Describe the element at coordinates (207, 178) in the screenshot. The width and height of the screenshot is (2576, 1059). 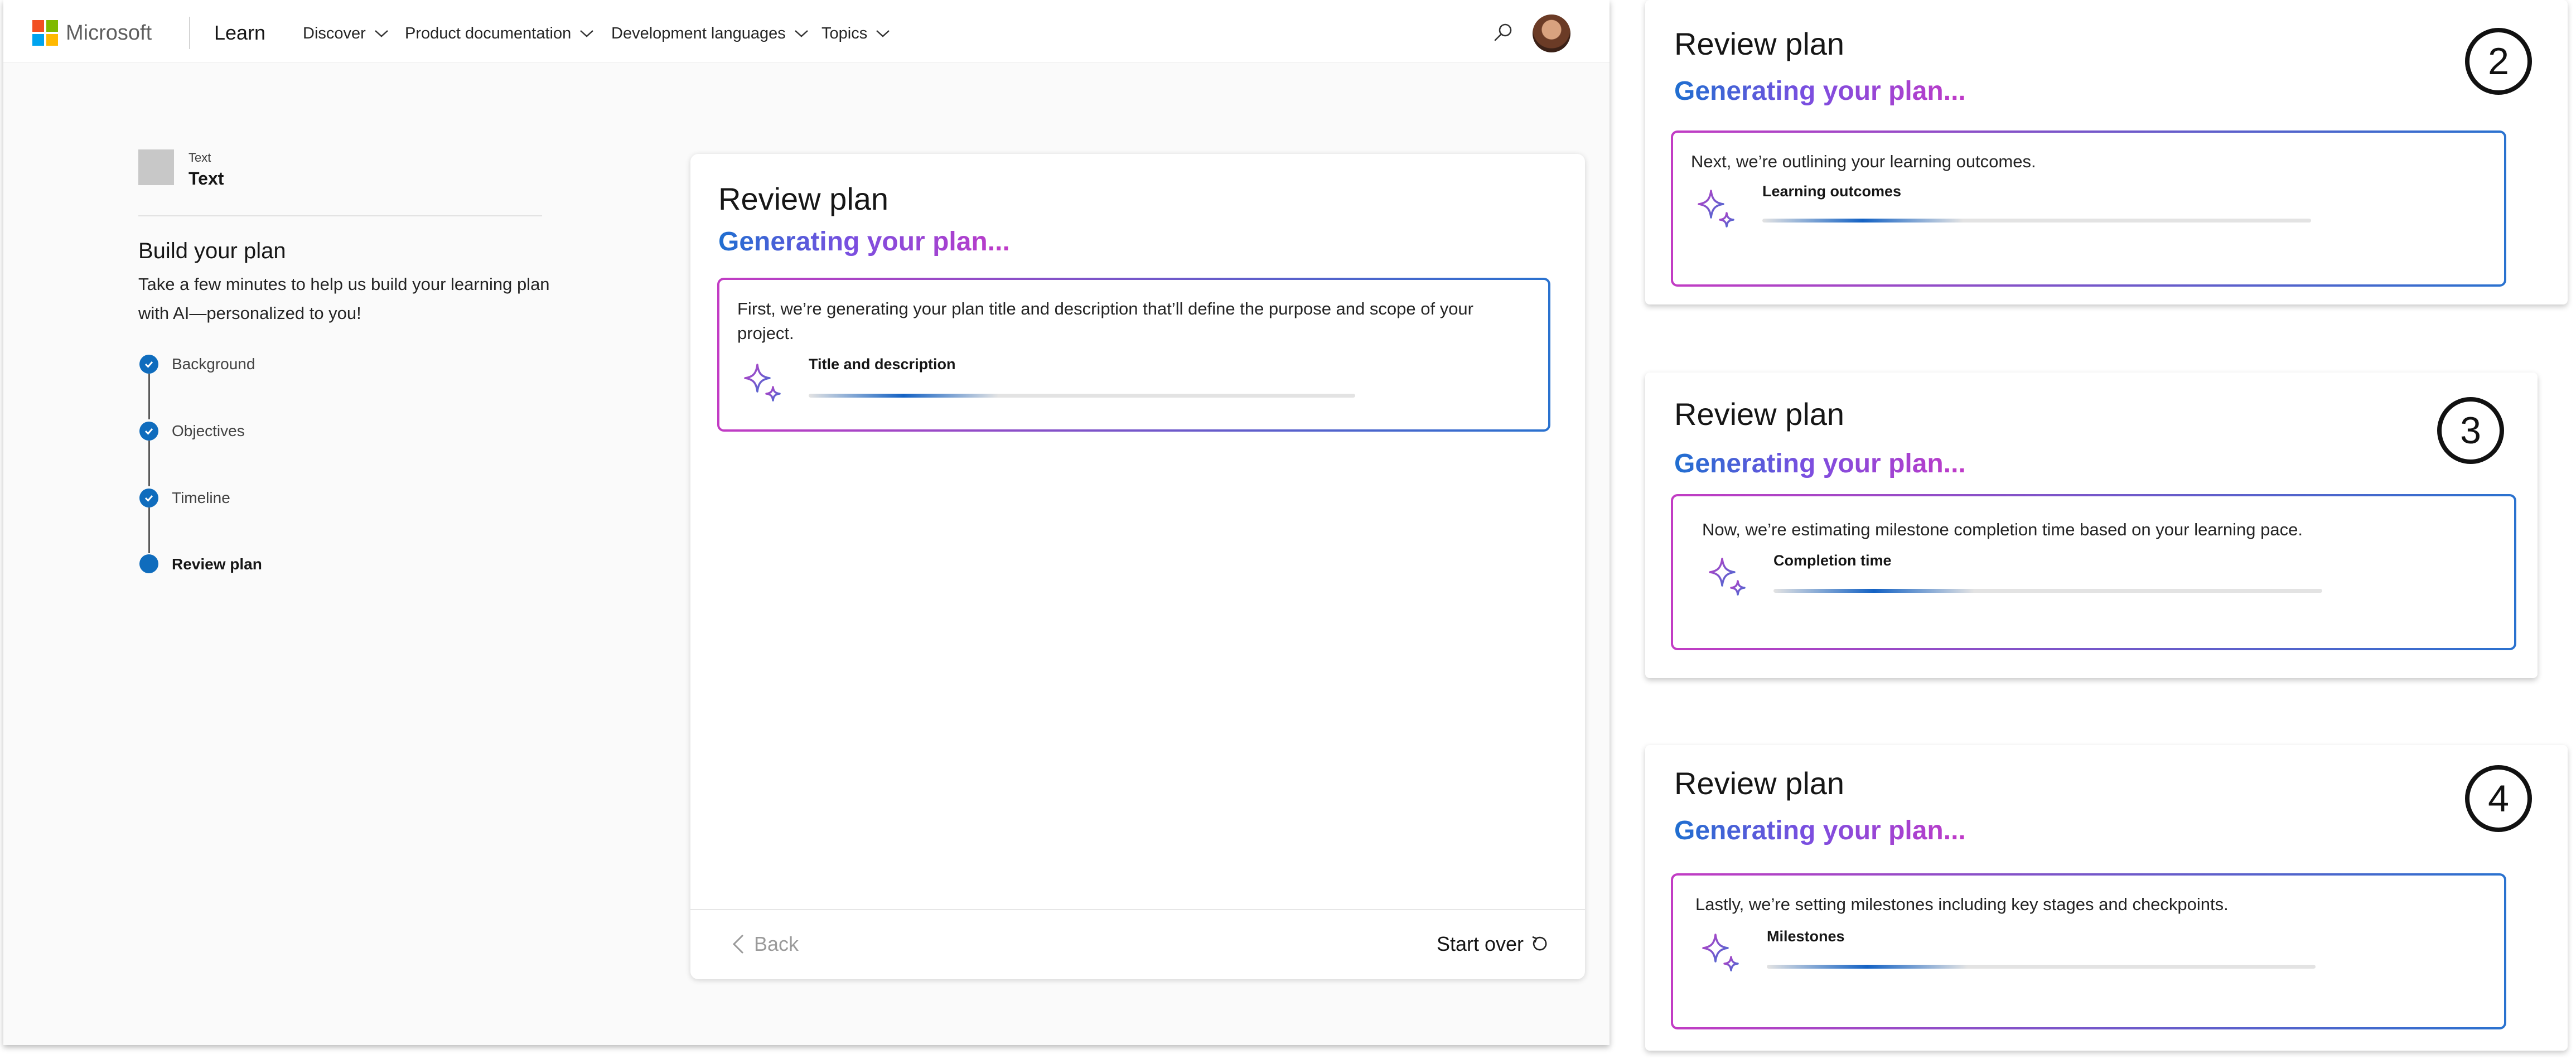
I see `text-heading: Text` at that location.